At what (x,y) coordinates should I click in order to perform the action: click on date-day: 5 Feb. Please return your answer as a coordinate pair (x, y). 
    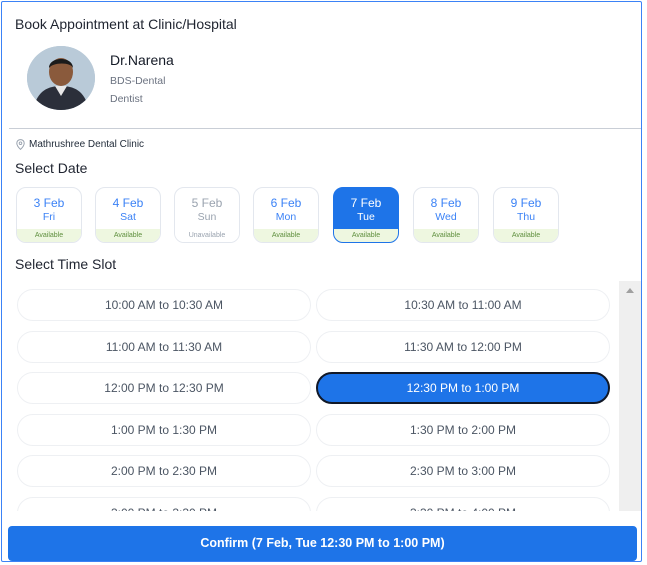
    Looking at the image, I should click on (207, 203).